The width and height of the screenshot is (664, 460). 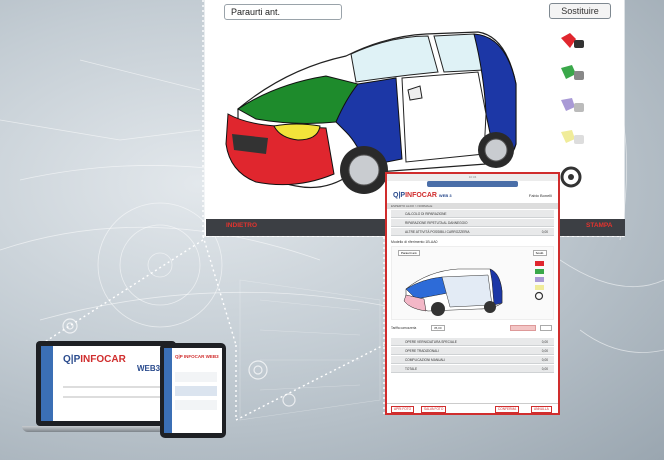 I want to click on small-tablet-sidebar, so click(x=168, y=390).